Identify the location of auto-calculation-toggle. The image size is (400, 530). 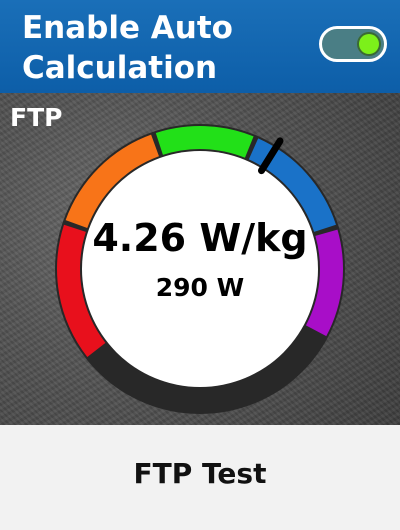
(353, 44).